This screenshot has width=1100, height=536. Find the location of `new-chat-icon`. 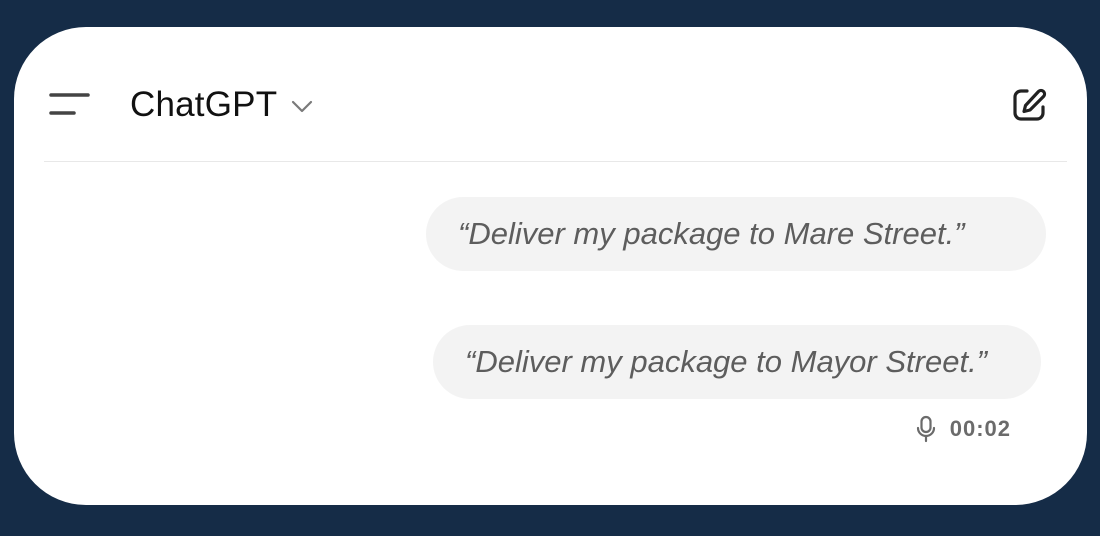

new-chat-icon is located at coordinates (1030, 104).